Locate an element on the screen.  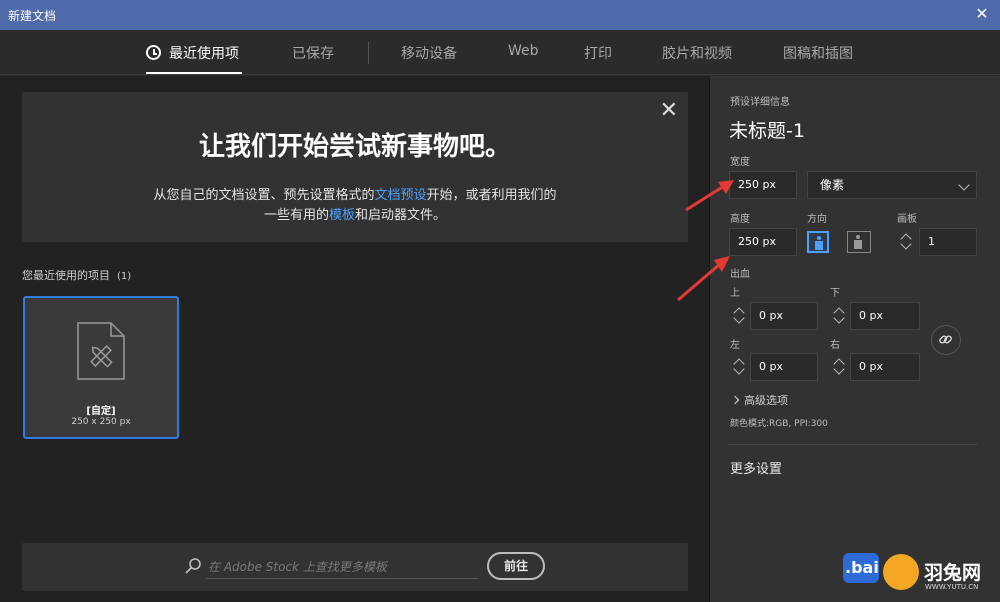
height-label: 高度 is located at coordinates (740, 219).